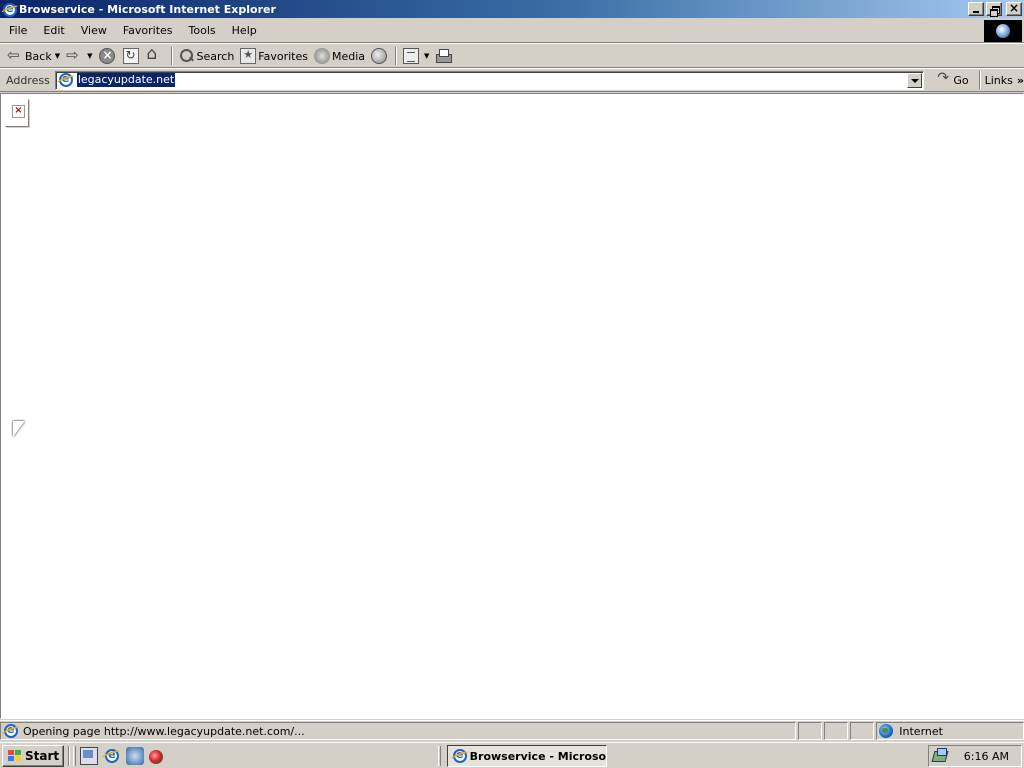 The width and height of the screenshot is (1024, 768). I want to click on print-icon, so click(444, 56).